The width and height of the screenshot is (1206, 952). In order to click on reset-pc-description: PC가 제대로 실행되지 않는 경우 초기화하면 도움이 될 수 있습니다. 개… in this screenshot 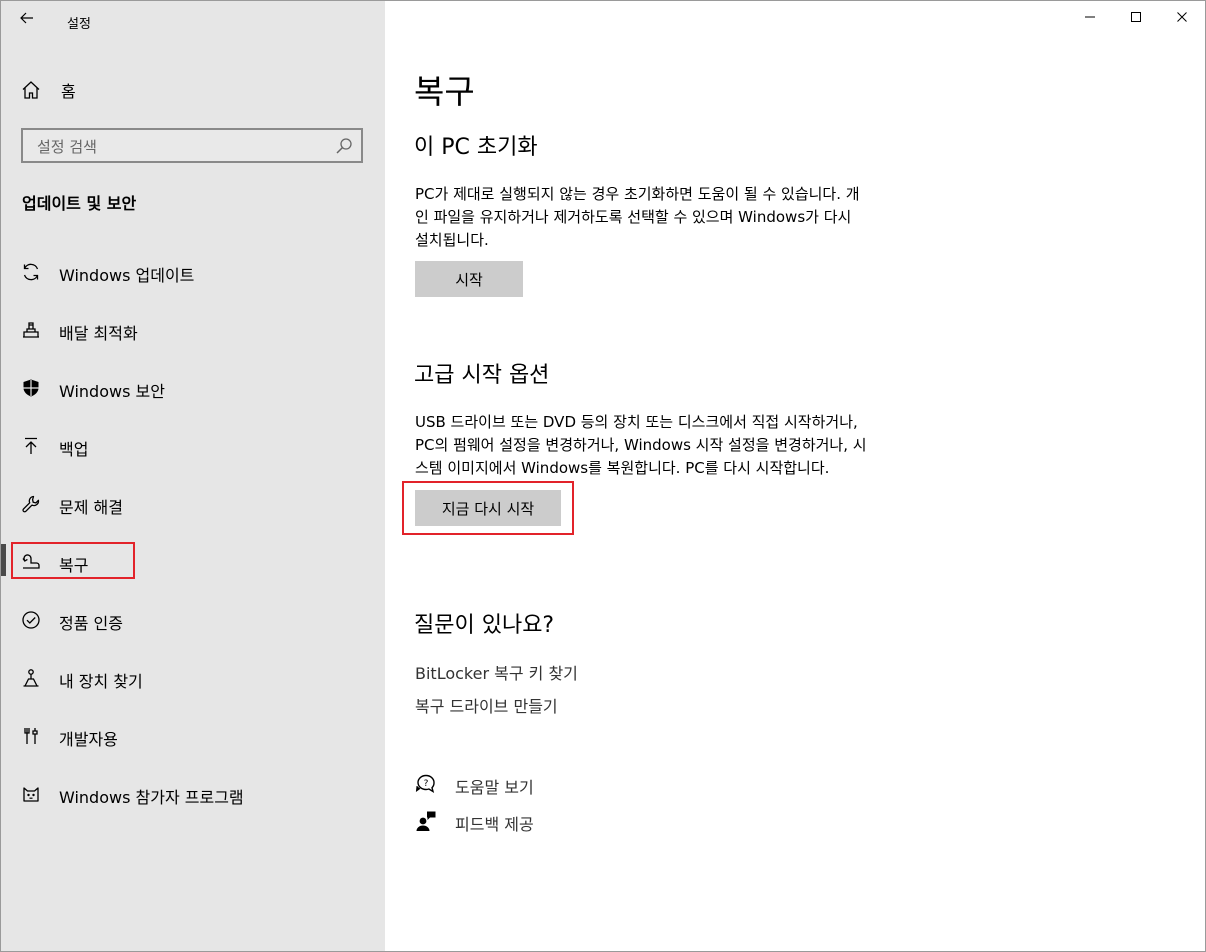, I will do `click(685, 217)`.